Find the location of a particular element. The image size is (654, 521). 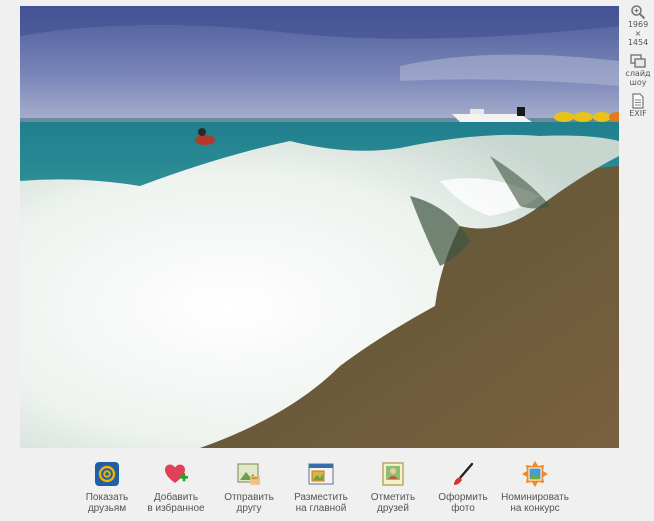

place-on-main-label-2: на главной is located at coordinates (321, 508).